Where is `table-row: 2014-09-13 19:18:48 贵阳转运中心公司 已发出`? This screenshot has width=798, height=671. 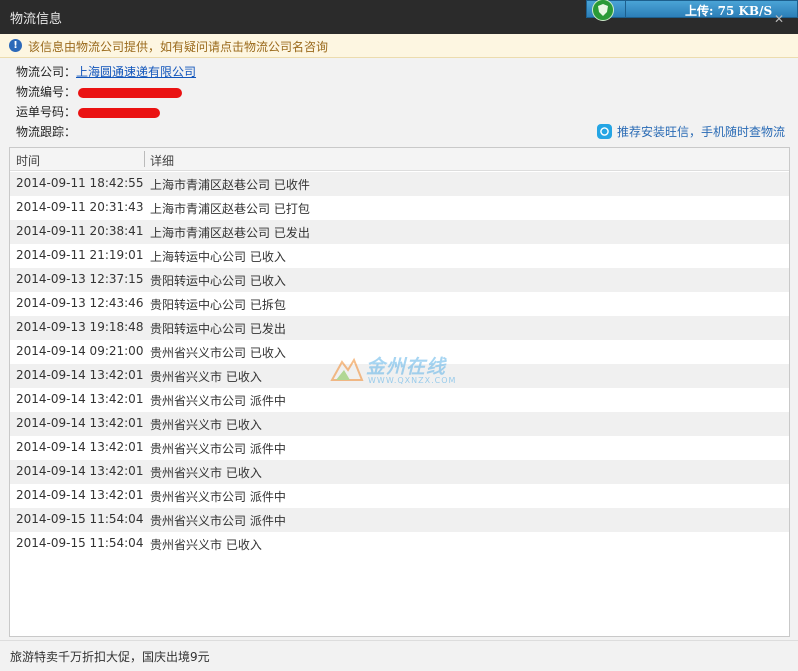 table-row: 2014-09-13 19:18:48 贵阳转运中心公司 已发出 is located at coordinates (399, 328).